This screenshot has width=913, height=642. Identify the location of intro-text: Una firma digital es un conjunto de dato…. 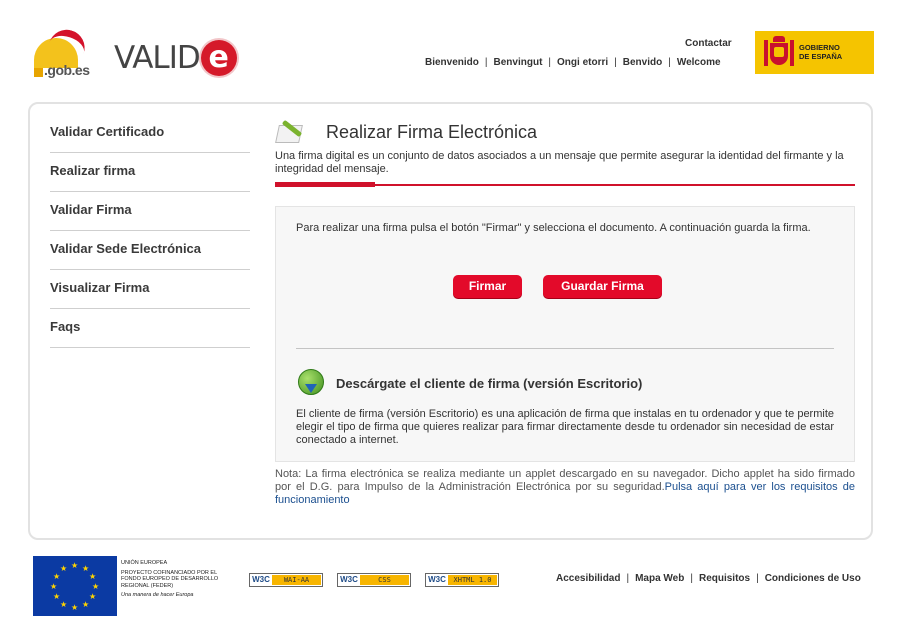
(559, 162).